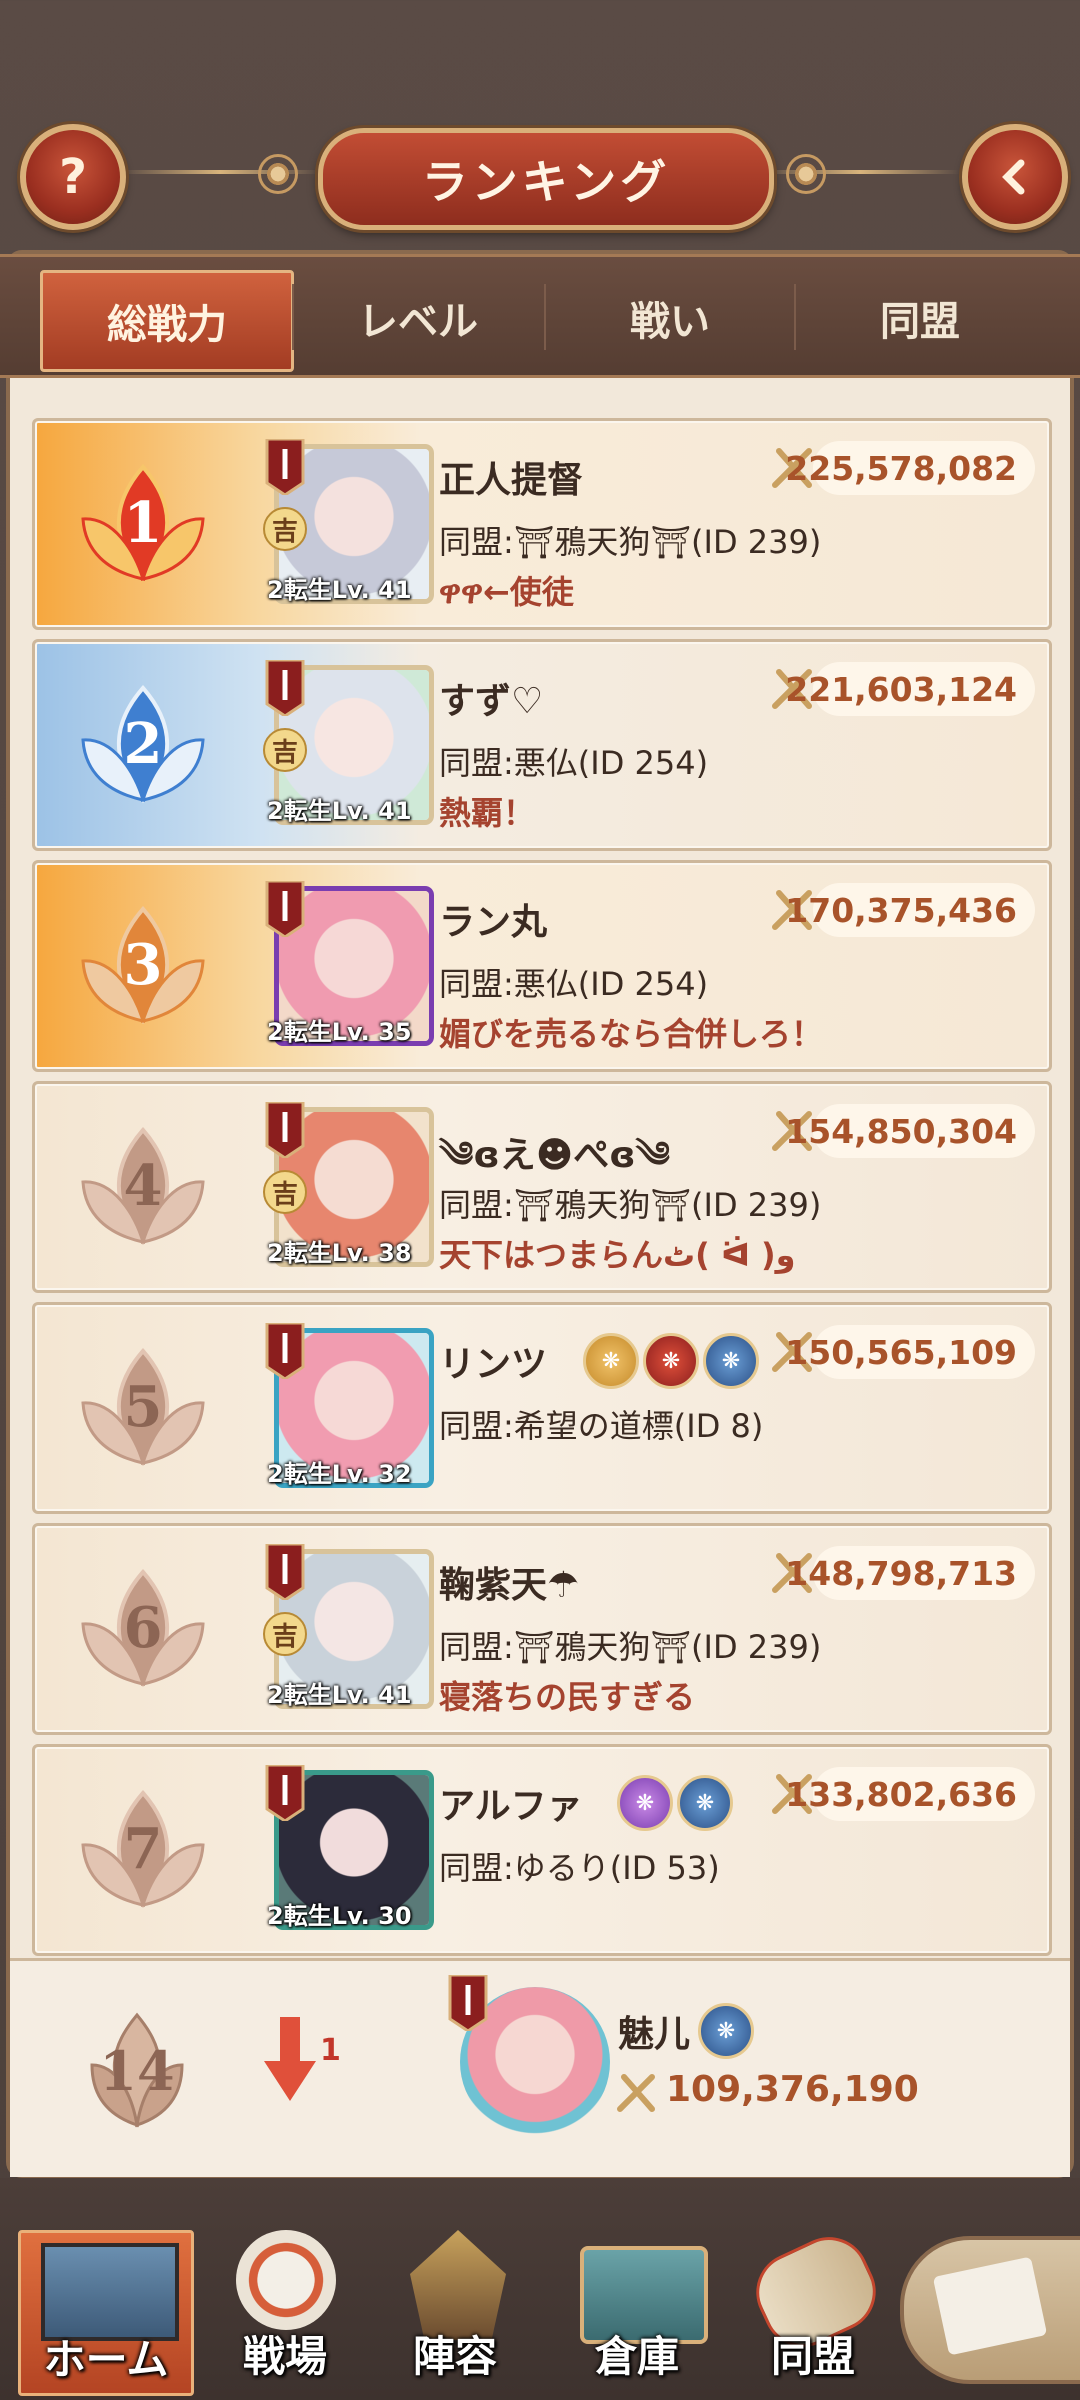  Describe the element at coordinates (601, 1426) in the screenshot. I see `alliance-info: 同盟:希望の道標(ID 8)` at that location.